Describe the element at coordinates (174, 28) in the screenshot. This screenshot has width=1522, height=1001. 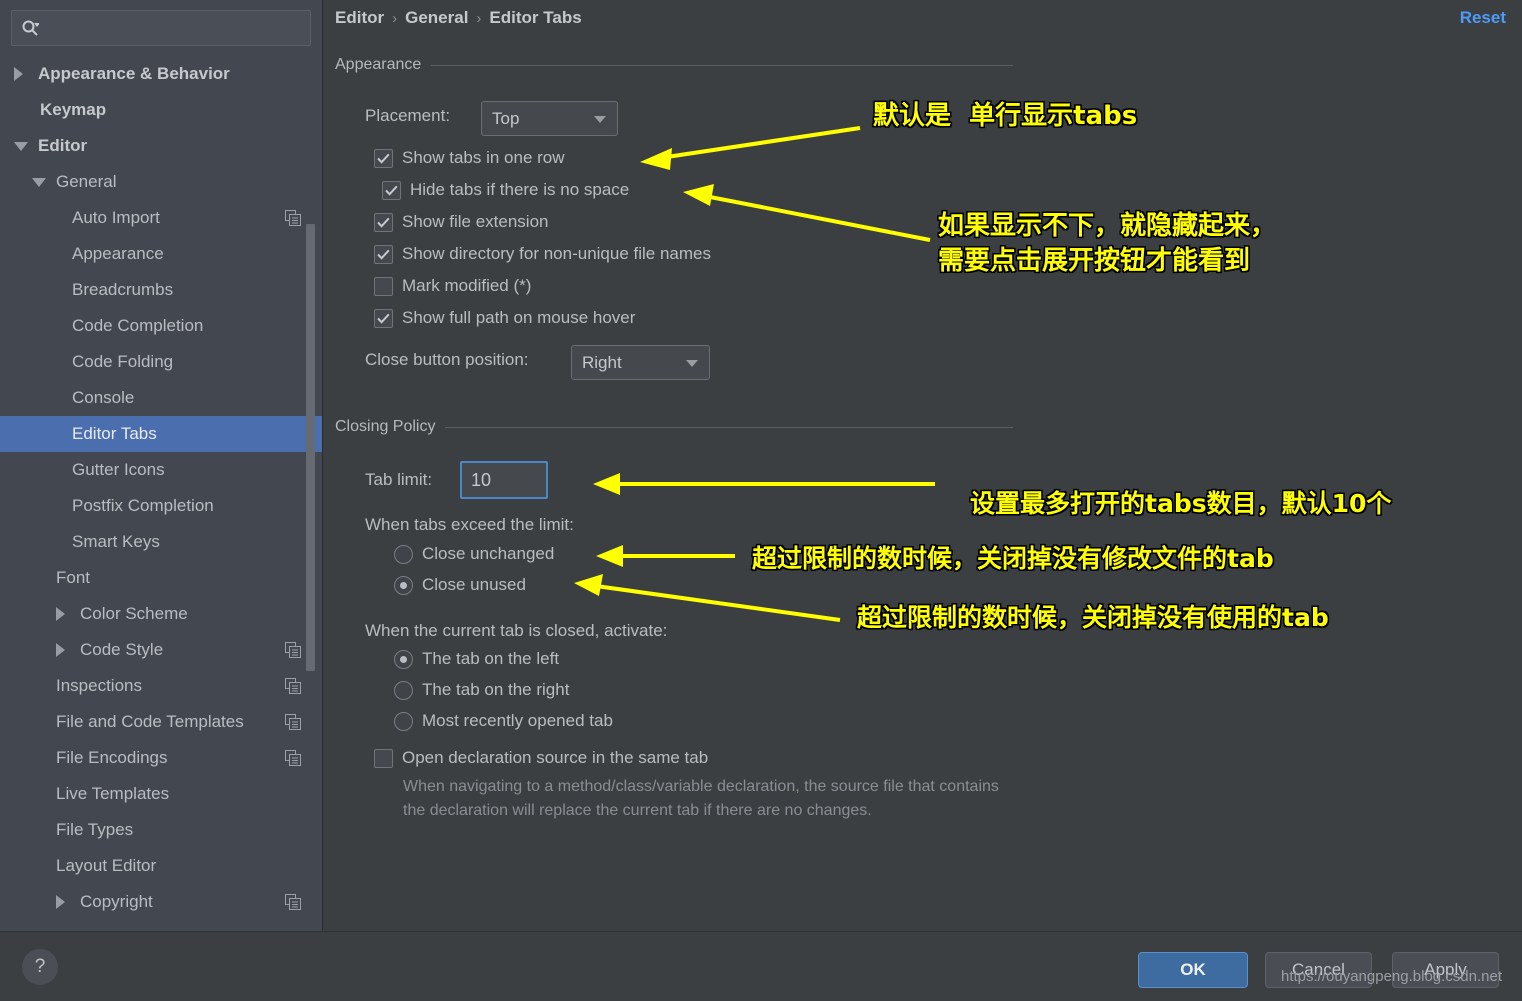
I see `search-input` at that location.